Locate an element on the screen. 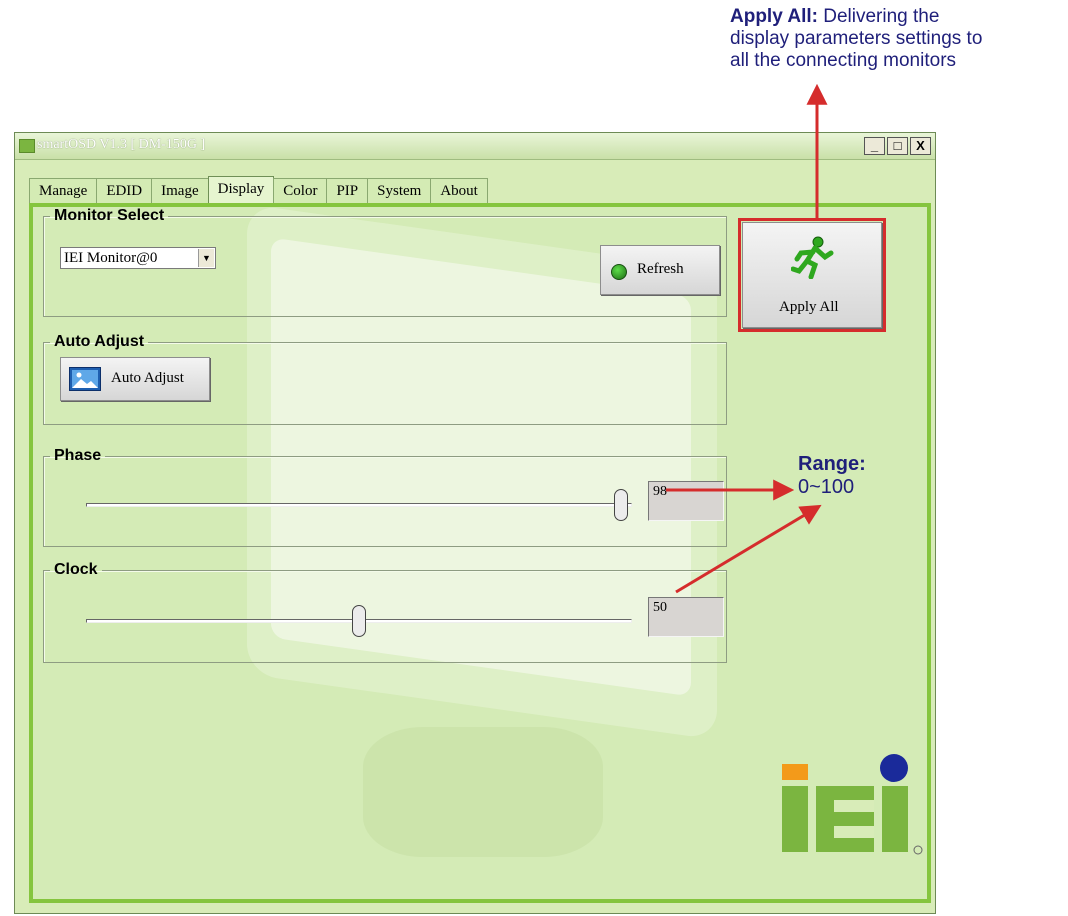 Image resolution: width=1068 pixels, height=916 pixels. phase-value-field: 98 is located at coordinates (686, 501).